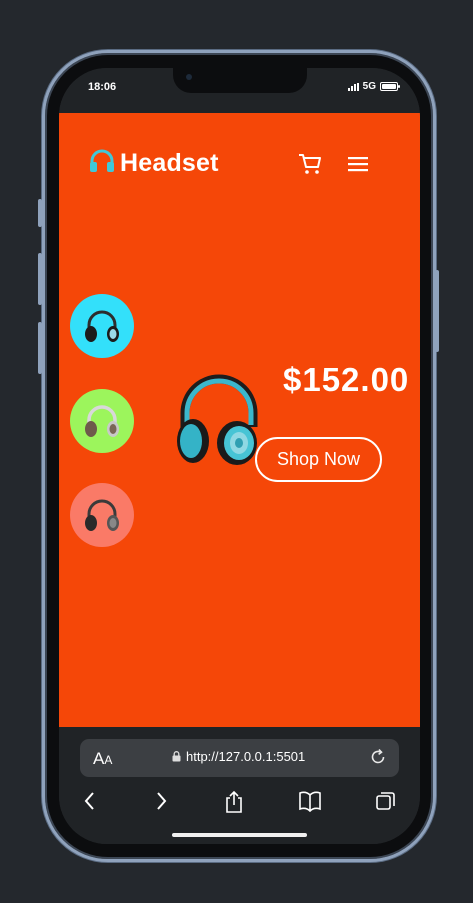  I want to click on network-label: 5G, so click(369, 86).